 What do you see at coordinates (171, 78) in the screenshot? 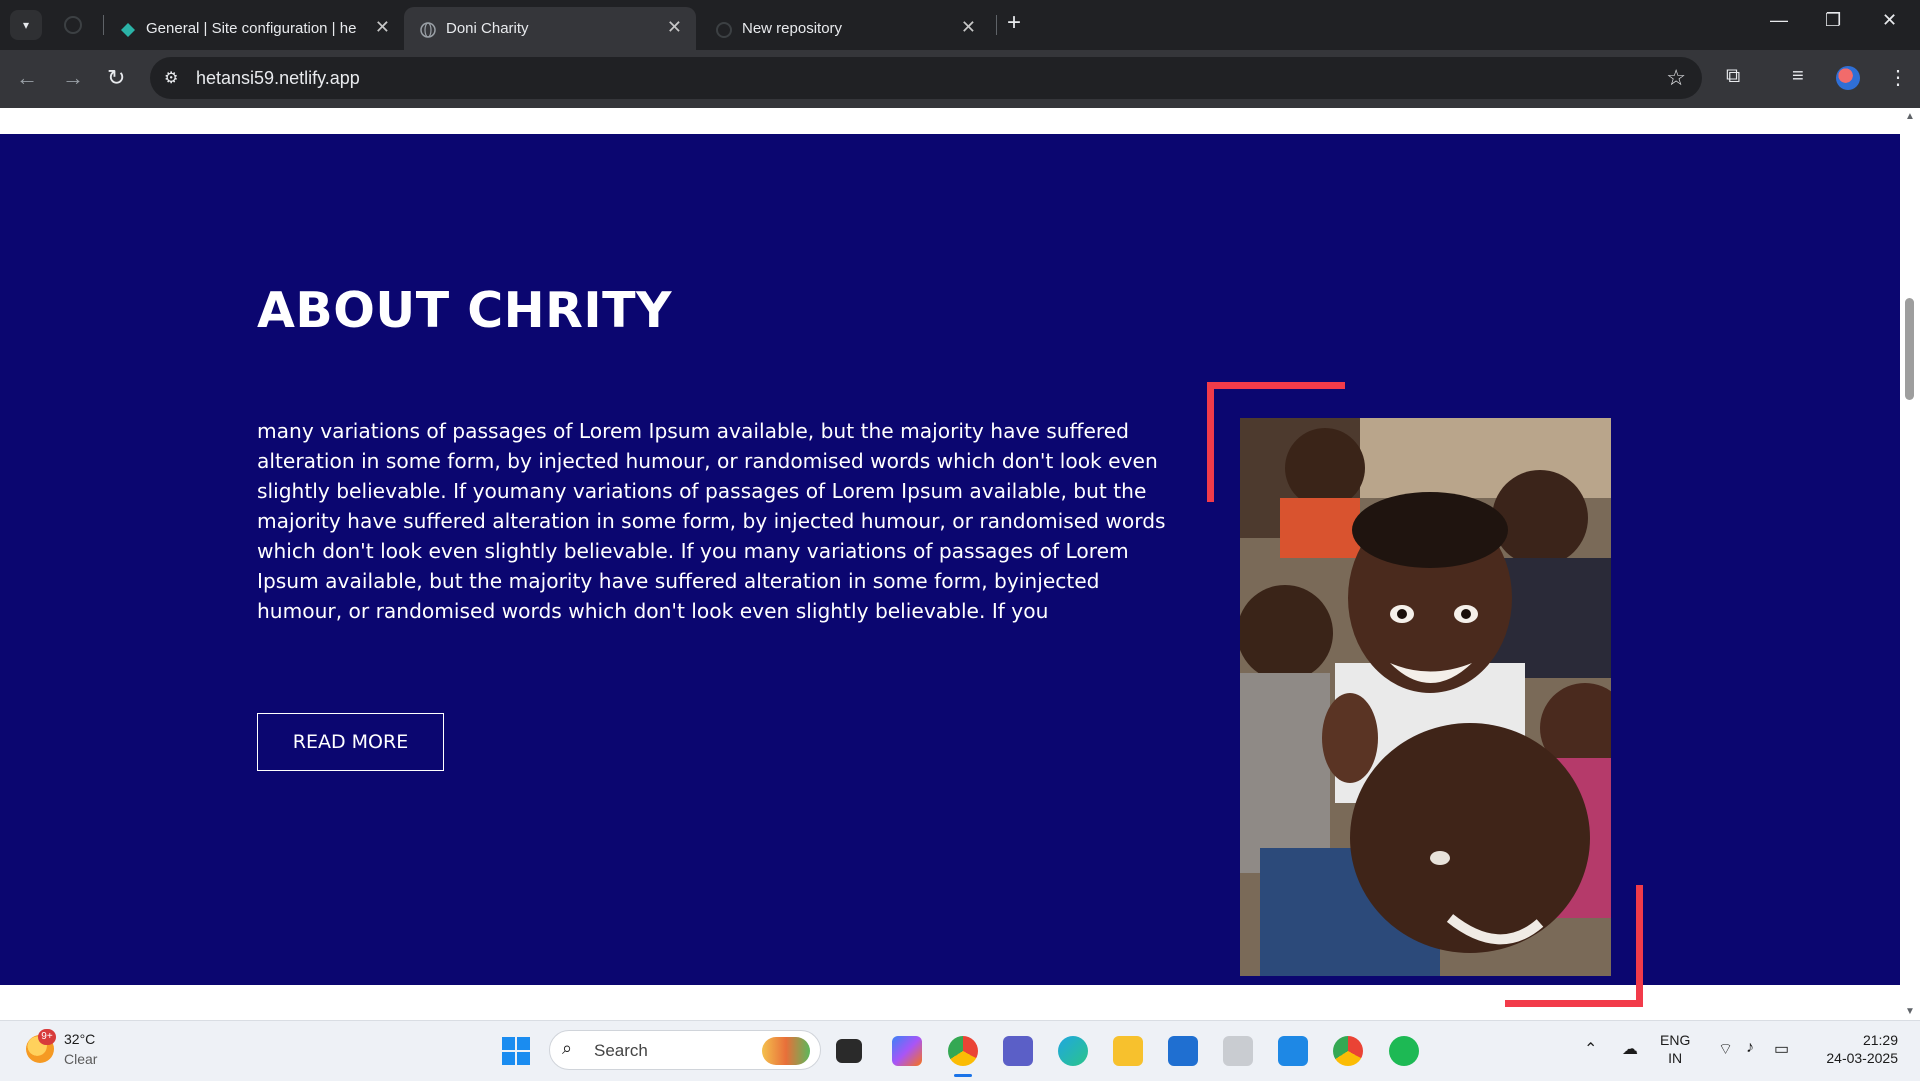
I see `site-info-icon: ⚙` at bounding box center [171, 78].